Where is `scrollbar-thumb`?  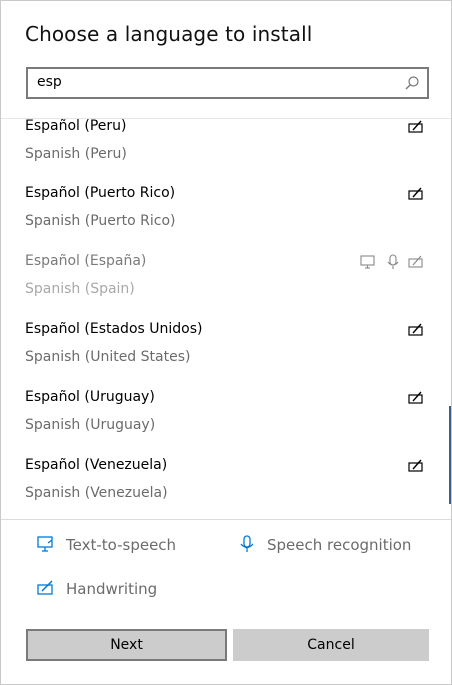
scrollbar-thumb is located at coordinates (450, 455).